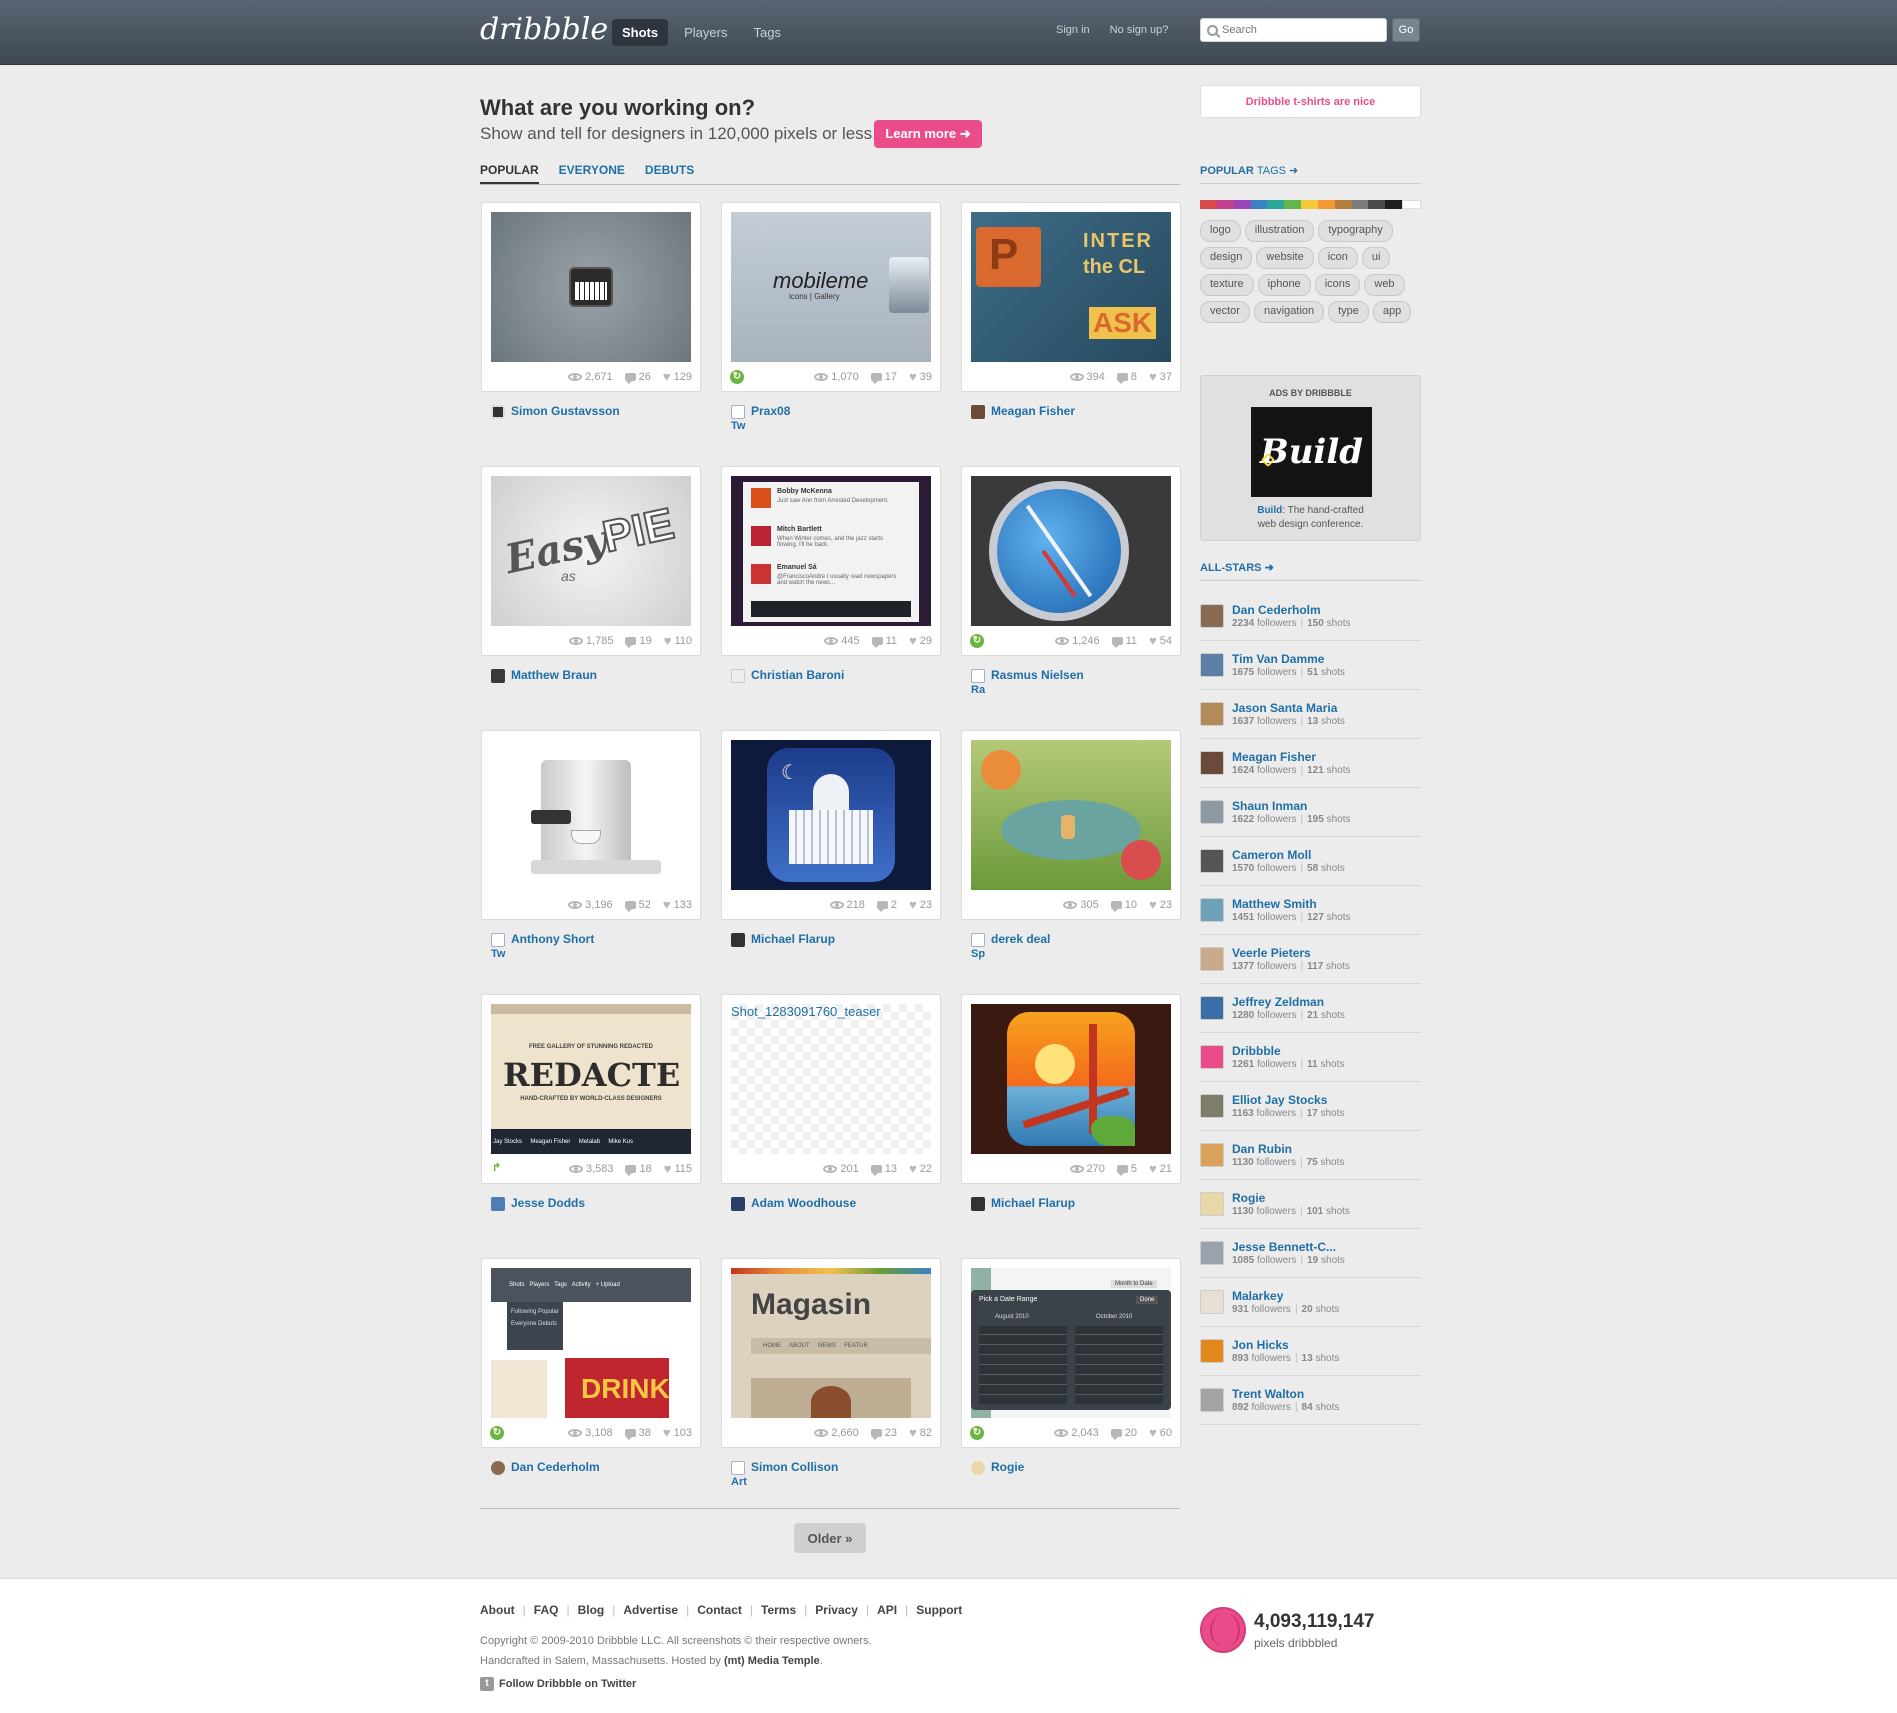 This screenshot has height=1713, width=1897. What do you see at coordinates (1139, 30) in the screenshot?
I see `sign-up-link: No sign up?` at bounding box center [1139, 30].